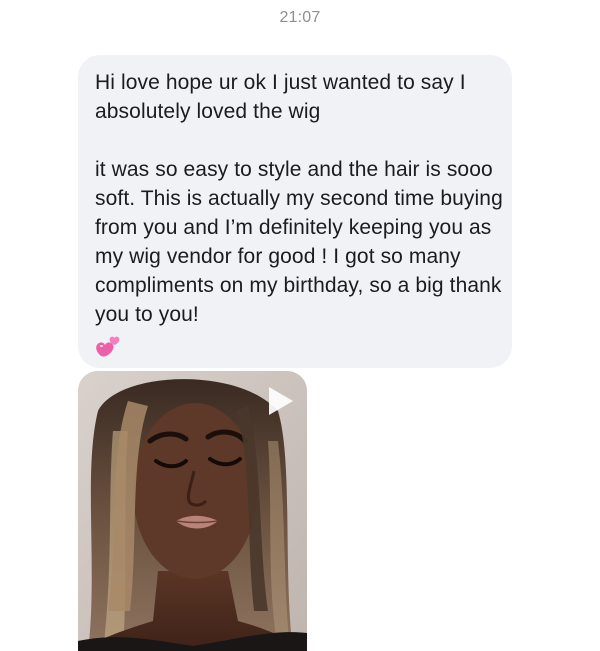  I want to click on message-timestamp: 21:07, so click(300, 17).